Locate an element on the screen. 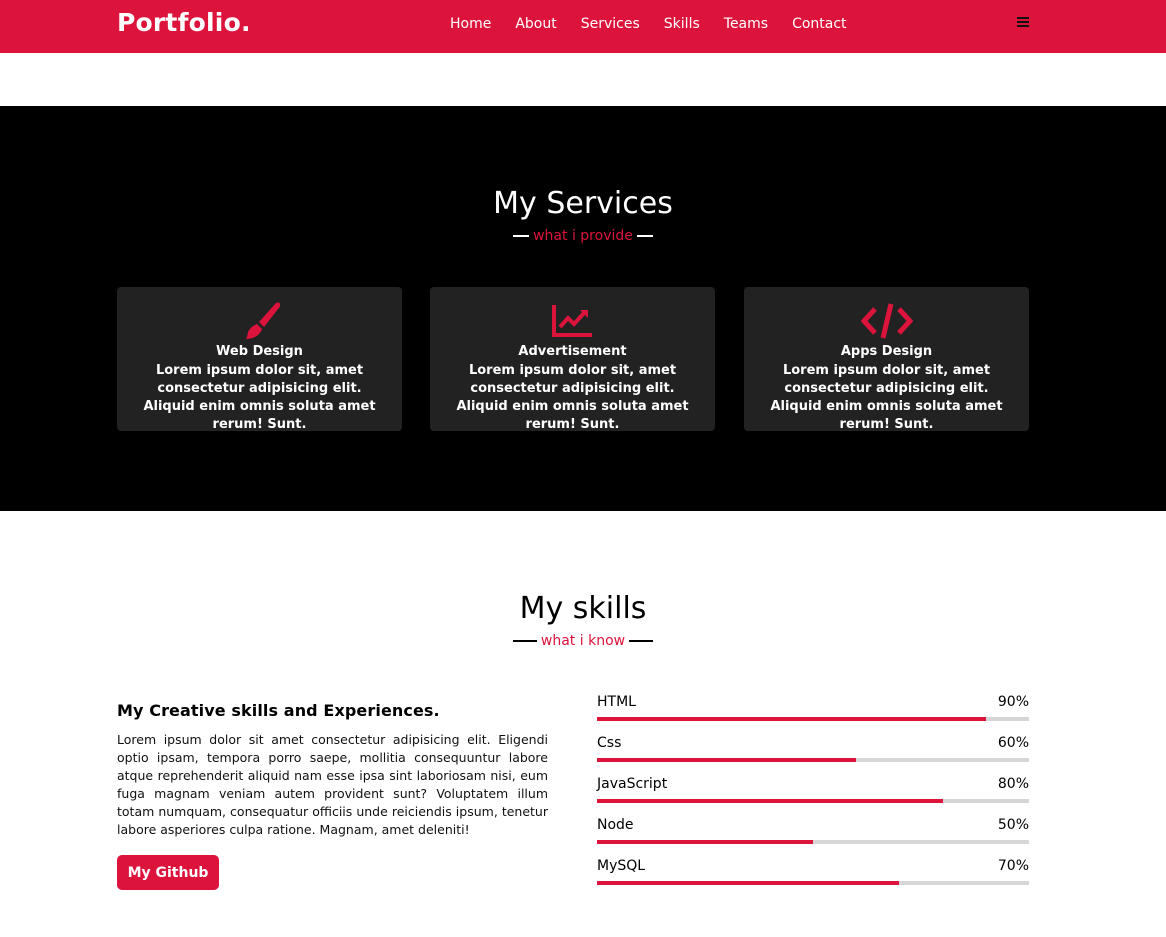  skill-name: HTML is located at coordinates (616, 702).